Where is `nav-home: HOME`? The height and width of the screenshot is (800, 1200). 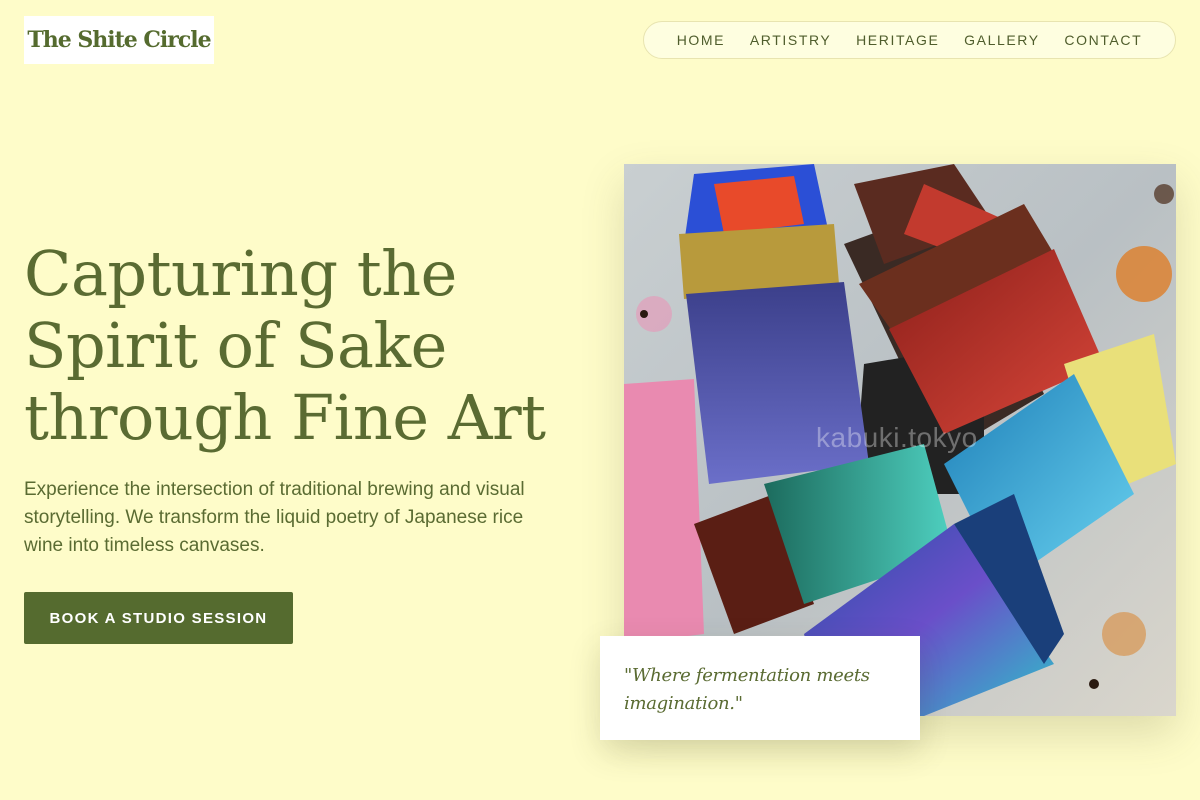 nav-home: HOME is located at coordinates (701, 40).